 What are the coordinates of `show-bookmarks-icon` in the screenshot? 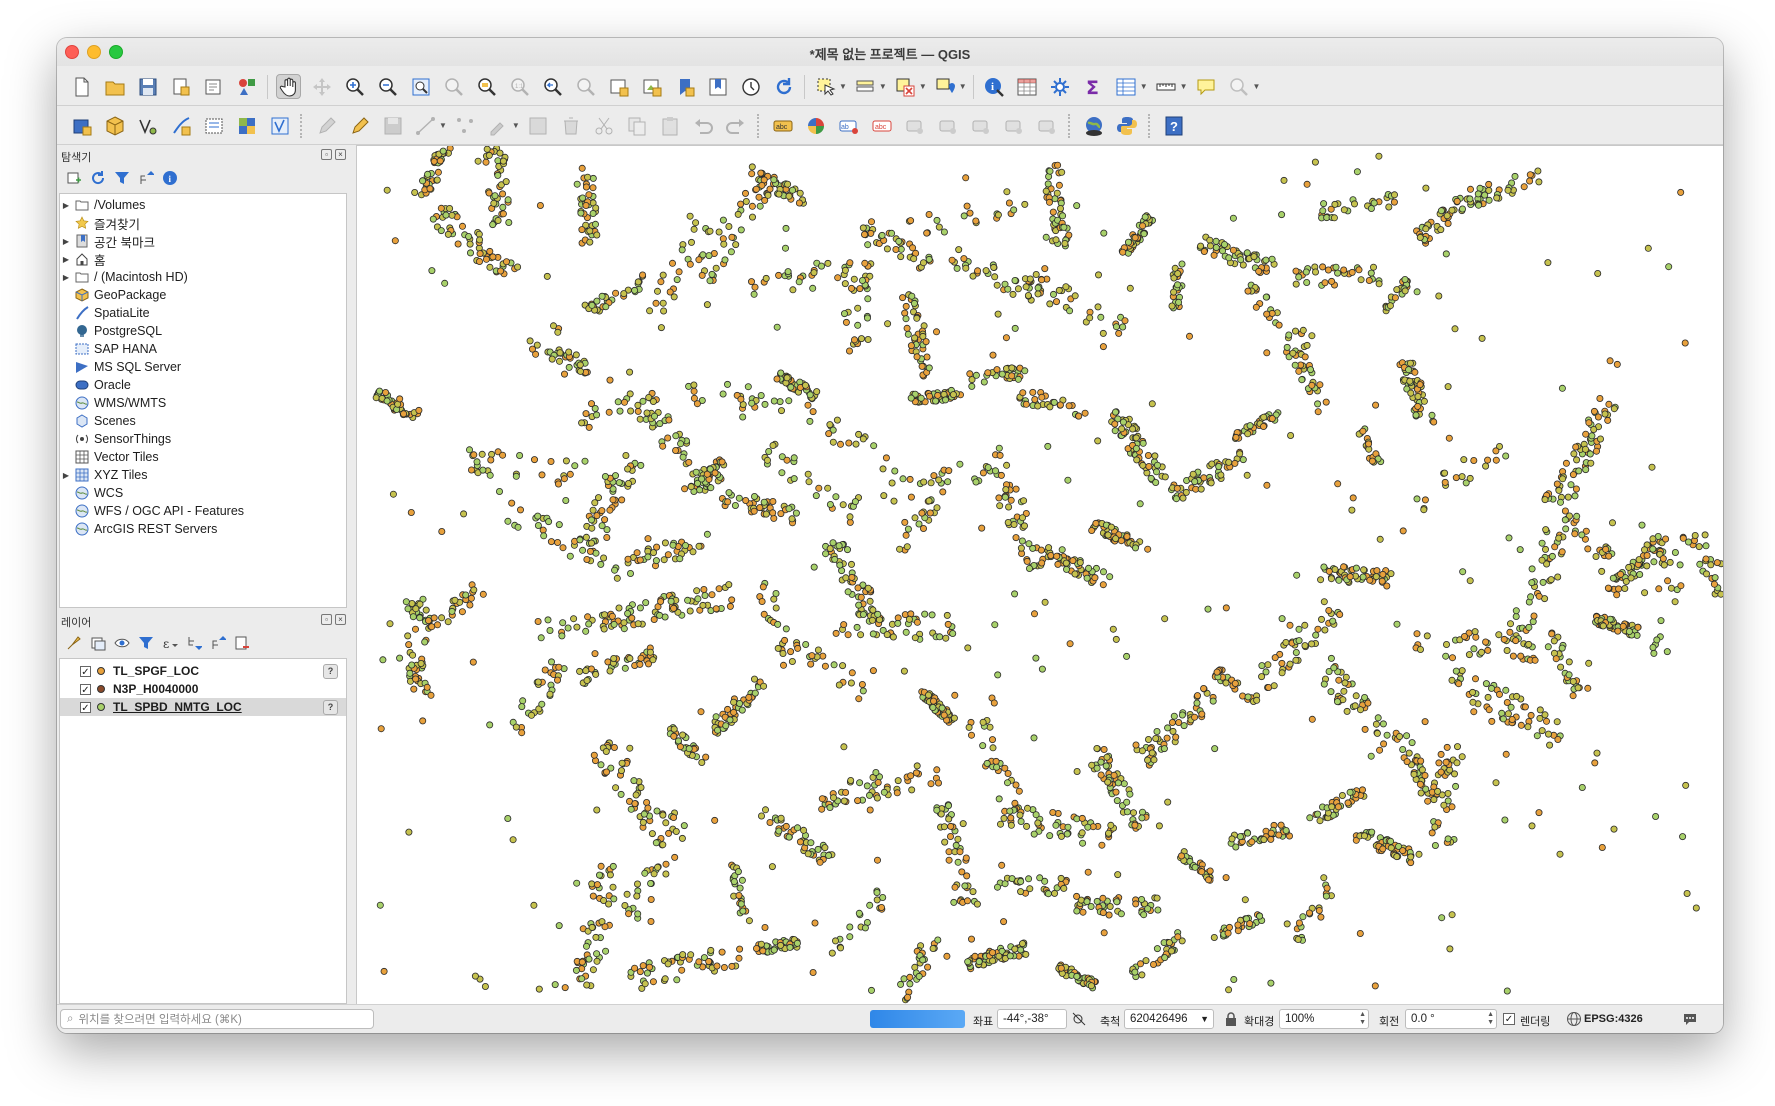 It's located at (717, 86).